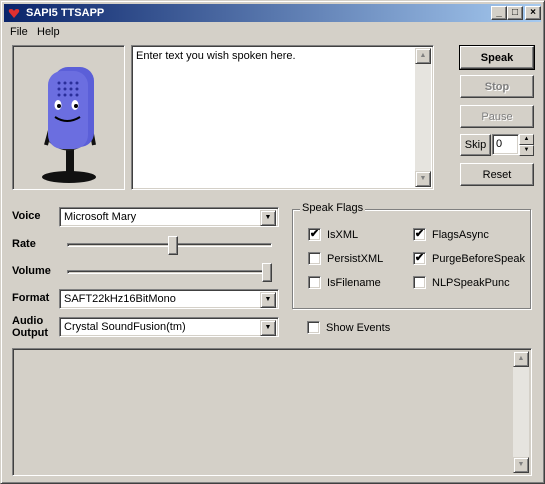  I want to click on show-events-label: Show Events, so click(358, 327).